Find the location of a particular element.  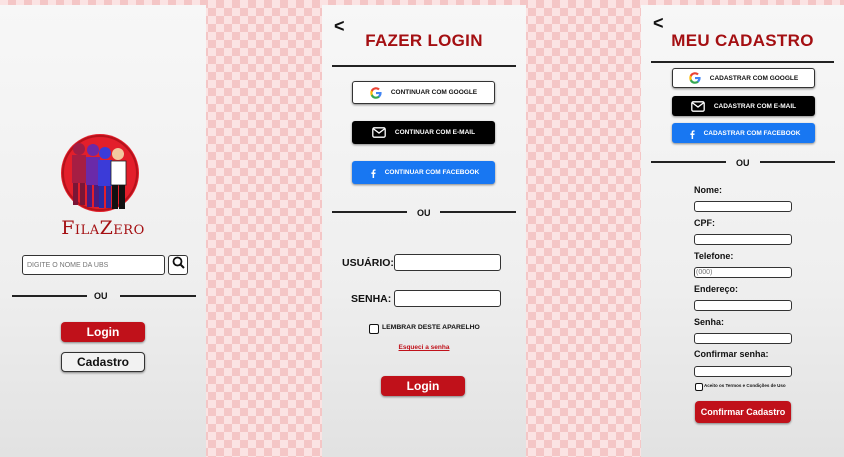

register-button: Cadastro is located at coordinates (103, 362).